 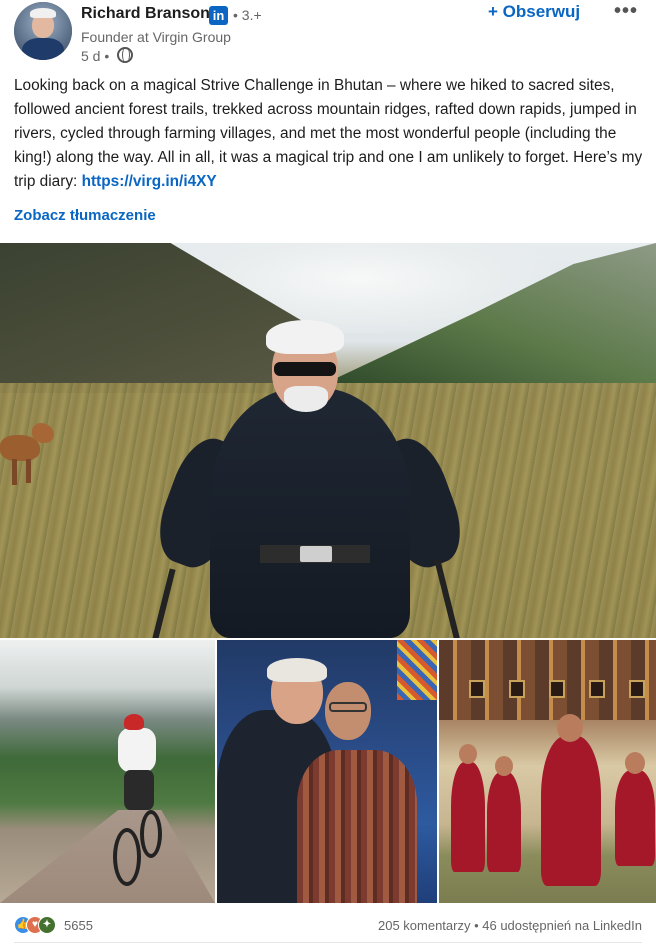 I want to click on photo-monks, so click(x=547, y=771).